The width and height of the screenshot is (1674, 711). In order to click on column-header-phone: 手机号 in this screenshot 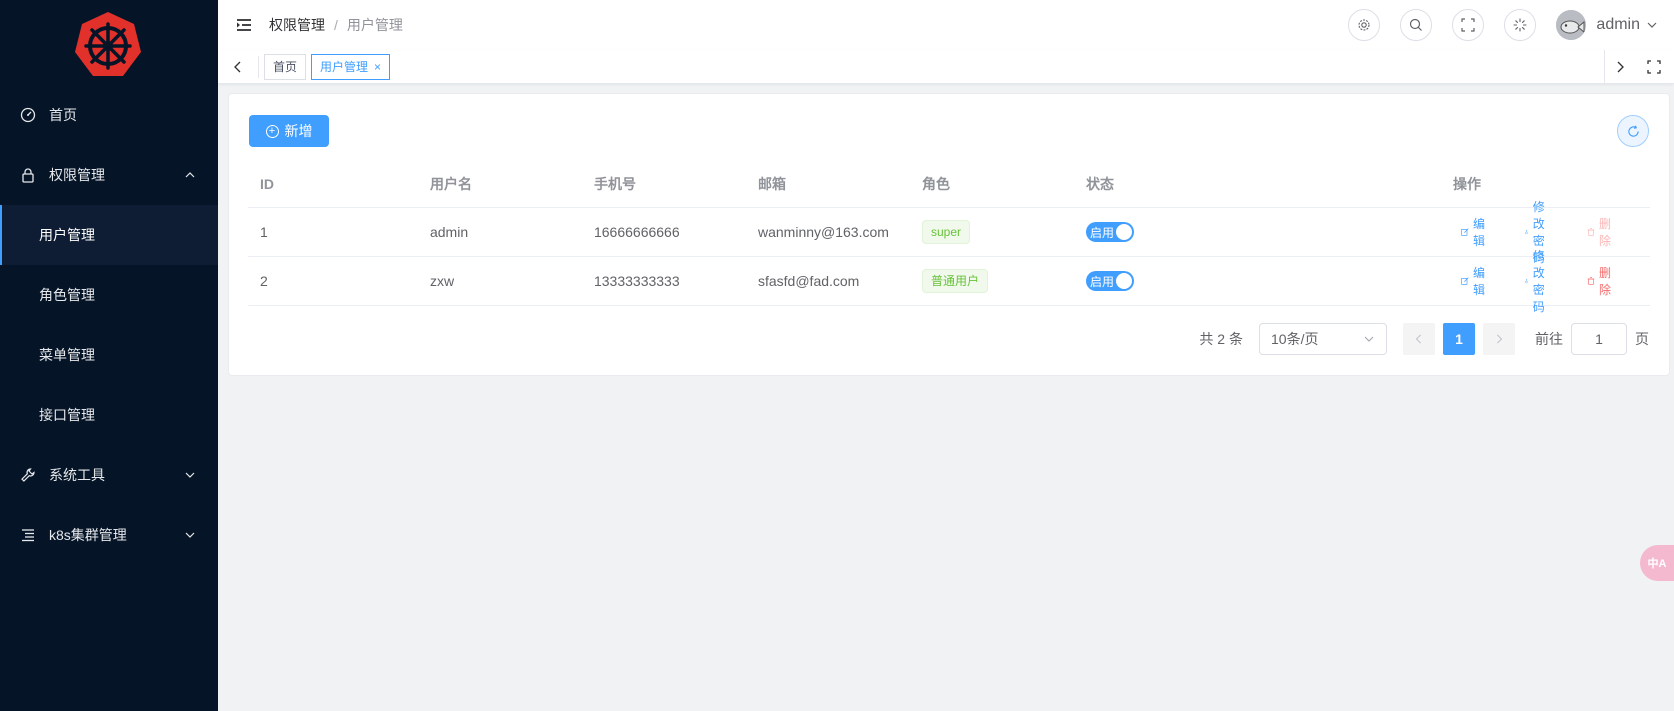, I will do `click(615, 183)`.